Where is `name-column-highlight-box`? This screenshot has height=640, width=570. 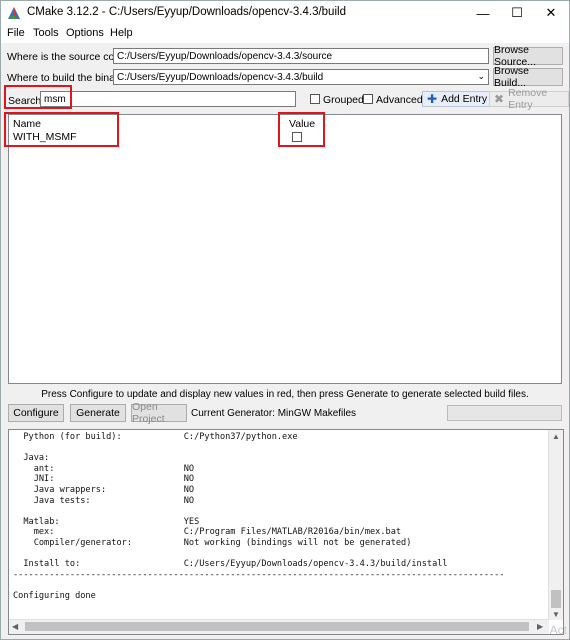 name-column-highlight-box is located at coordinates (61, 129).